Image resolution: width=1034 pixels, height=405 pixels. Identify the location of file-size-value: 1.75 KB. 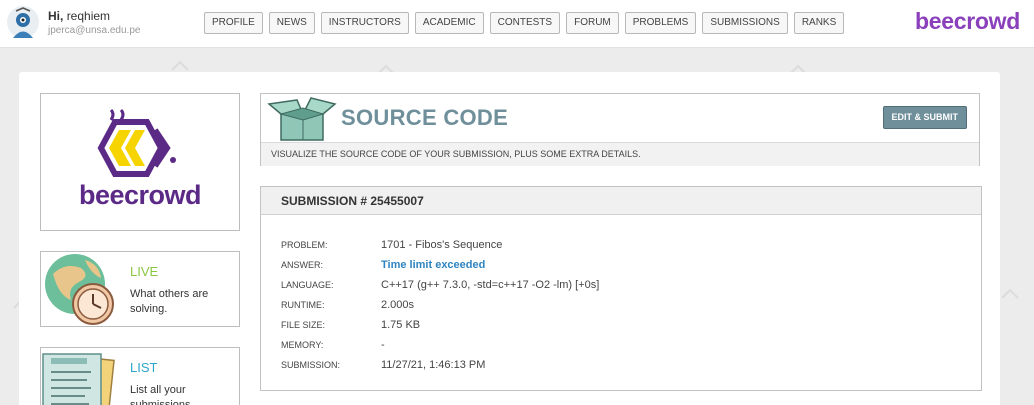
(401, 325).